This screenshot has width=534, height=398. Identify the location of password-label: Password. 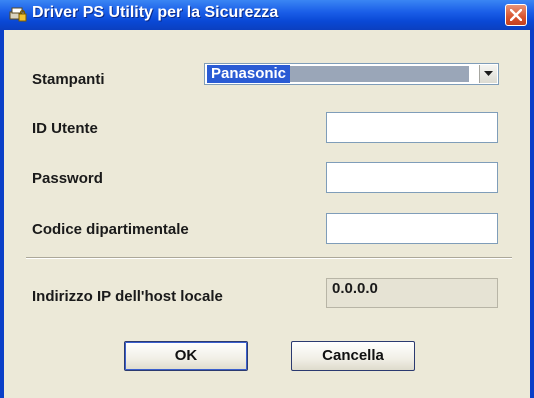
(67, 178).